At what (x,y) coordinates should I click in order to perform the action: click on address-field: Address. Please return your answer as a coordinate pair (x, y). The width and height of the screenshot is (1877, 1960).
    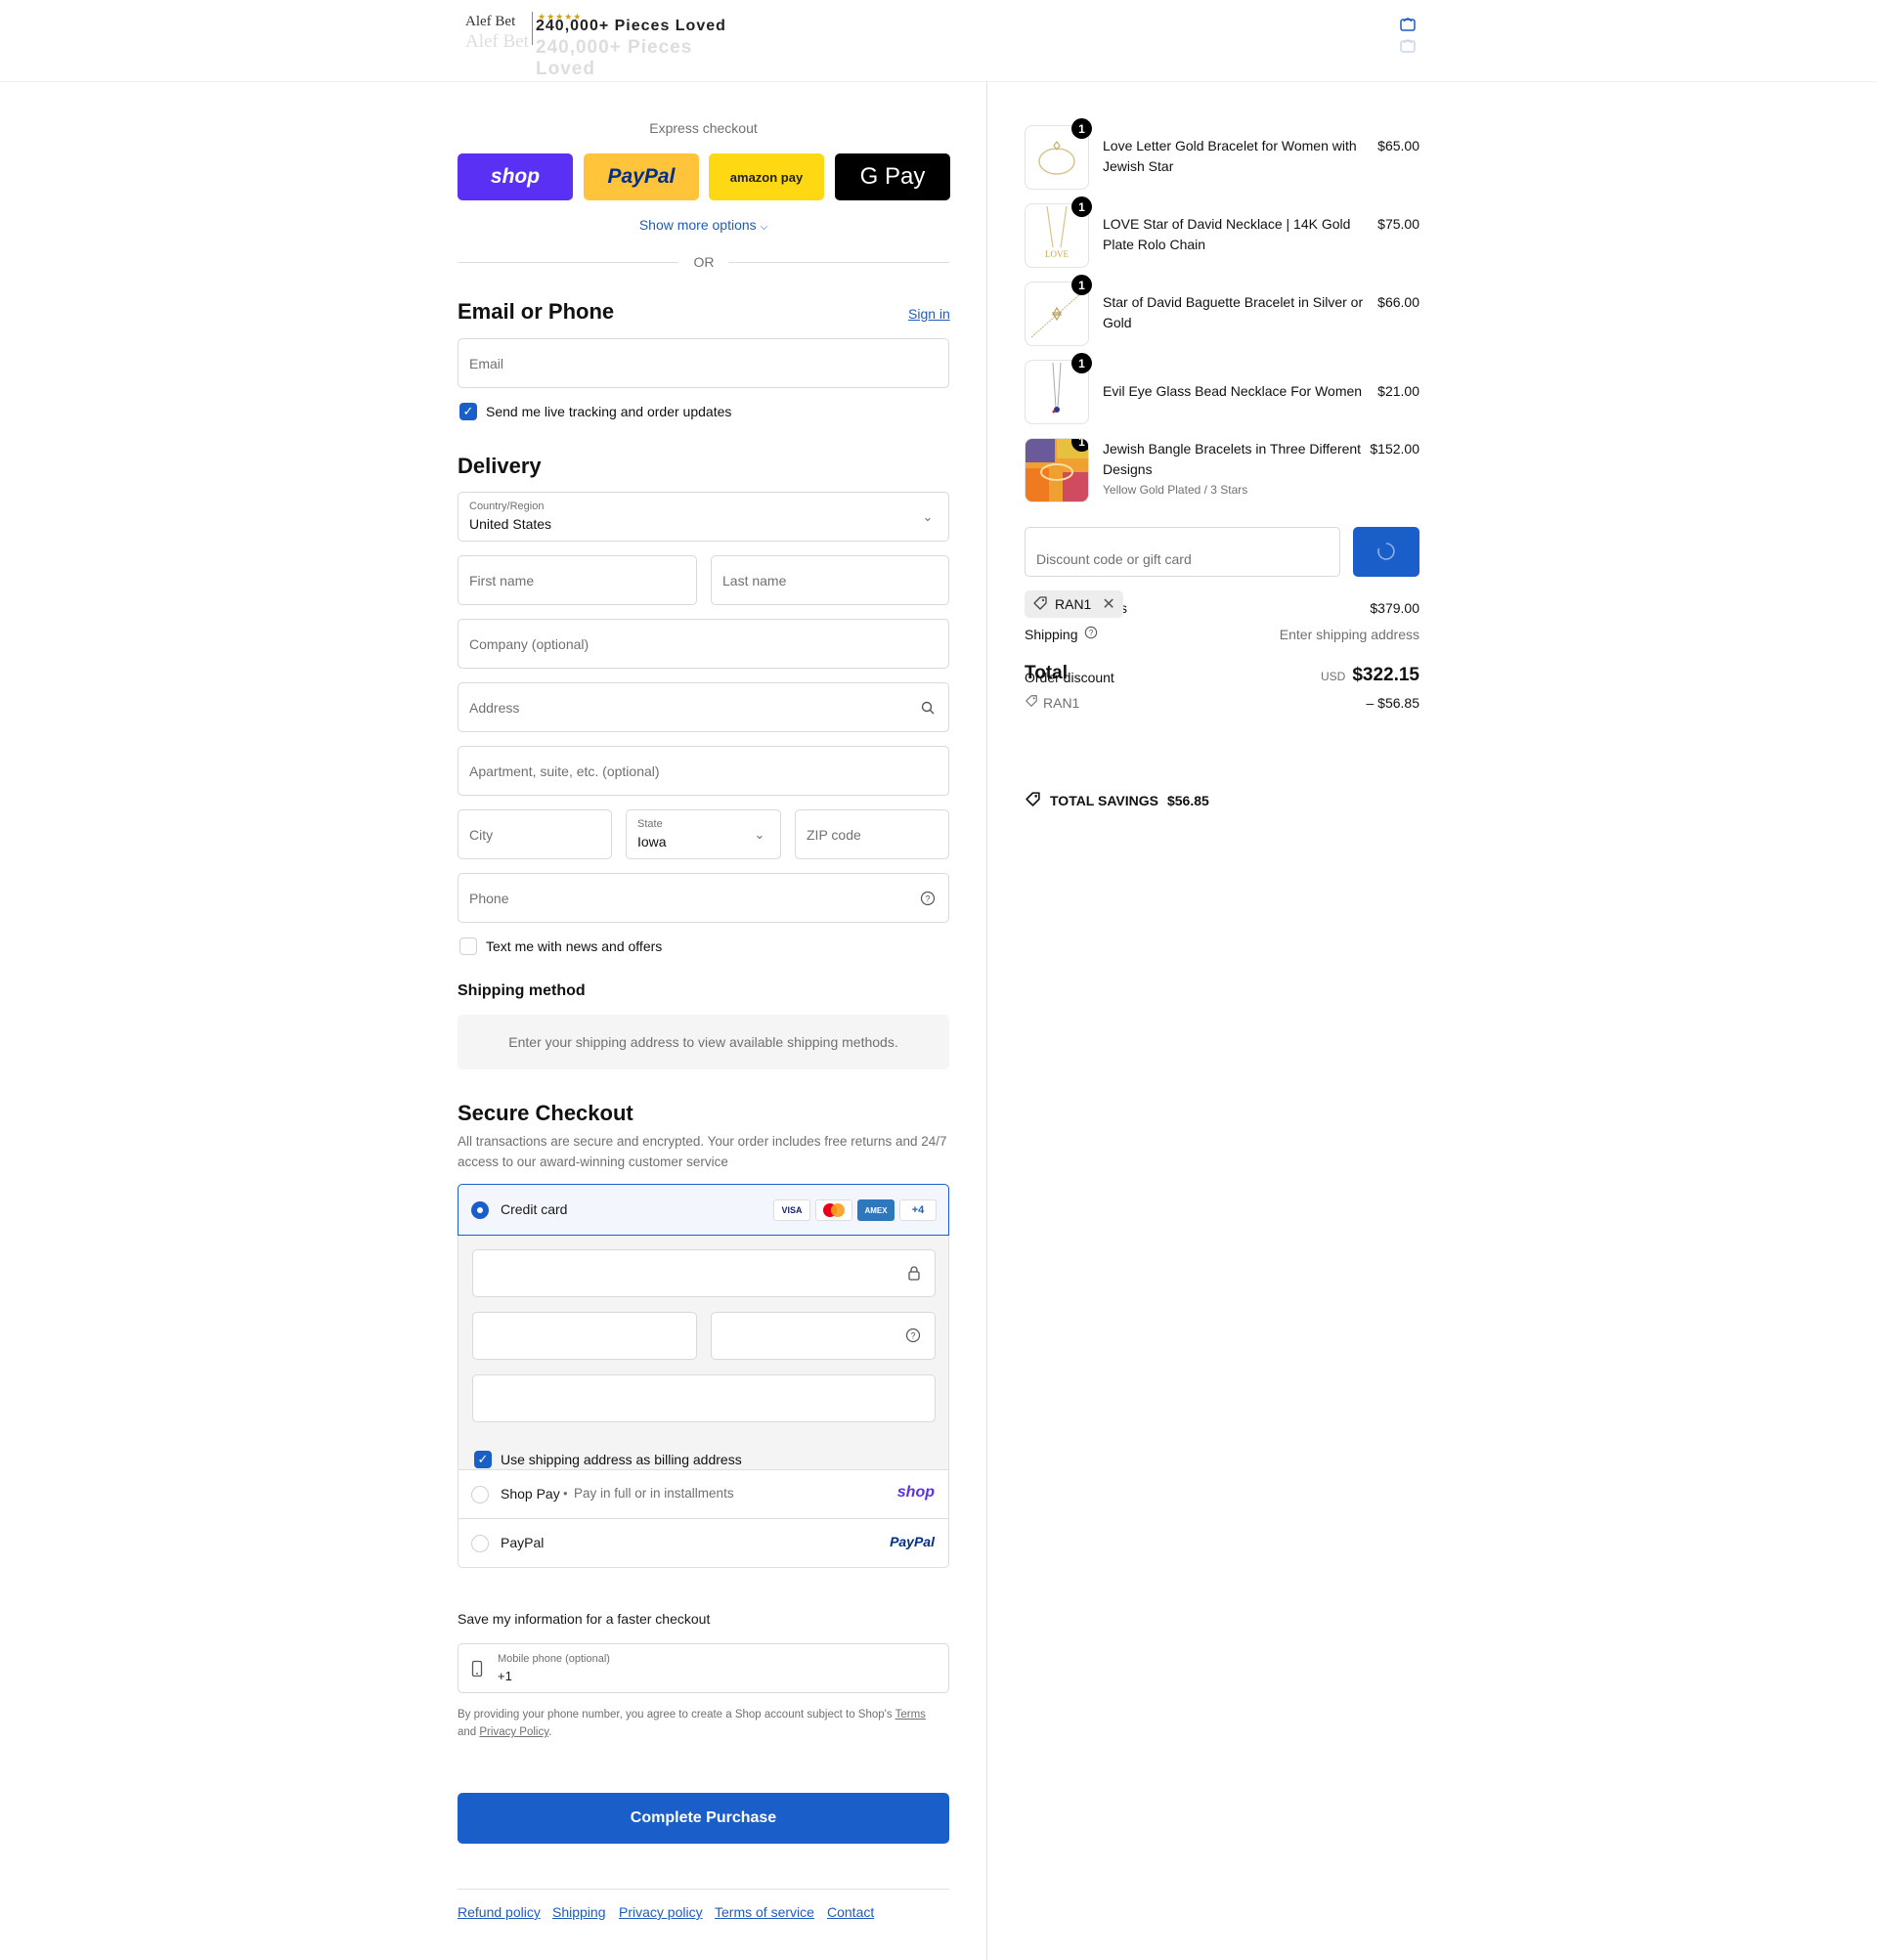
    Looking at the image, I should click on (703, 707).